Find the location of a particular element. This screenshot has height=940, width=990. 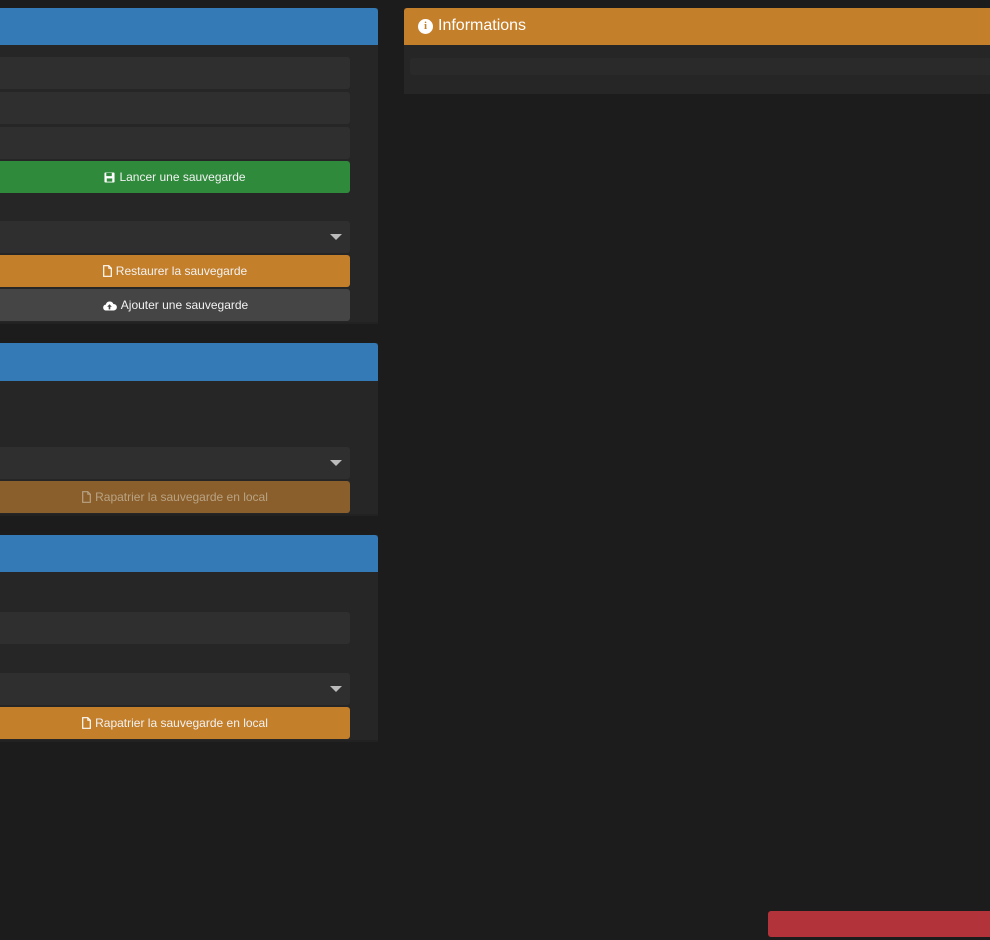

floppy-disk-icon is located at coordinates (109, 177).